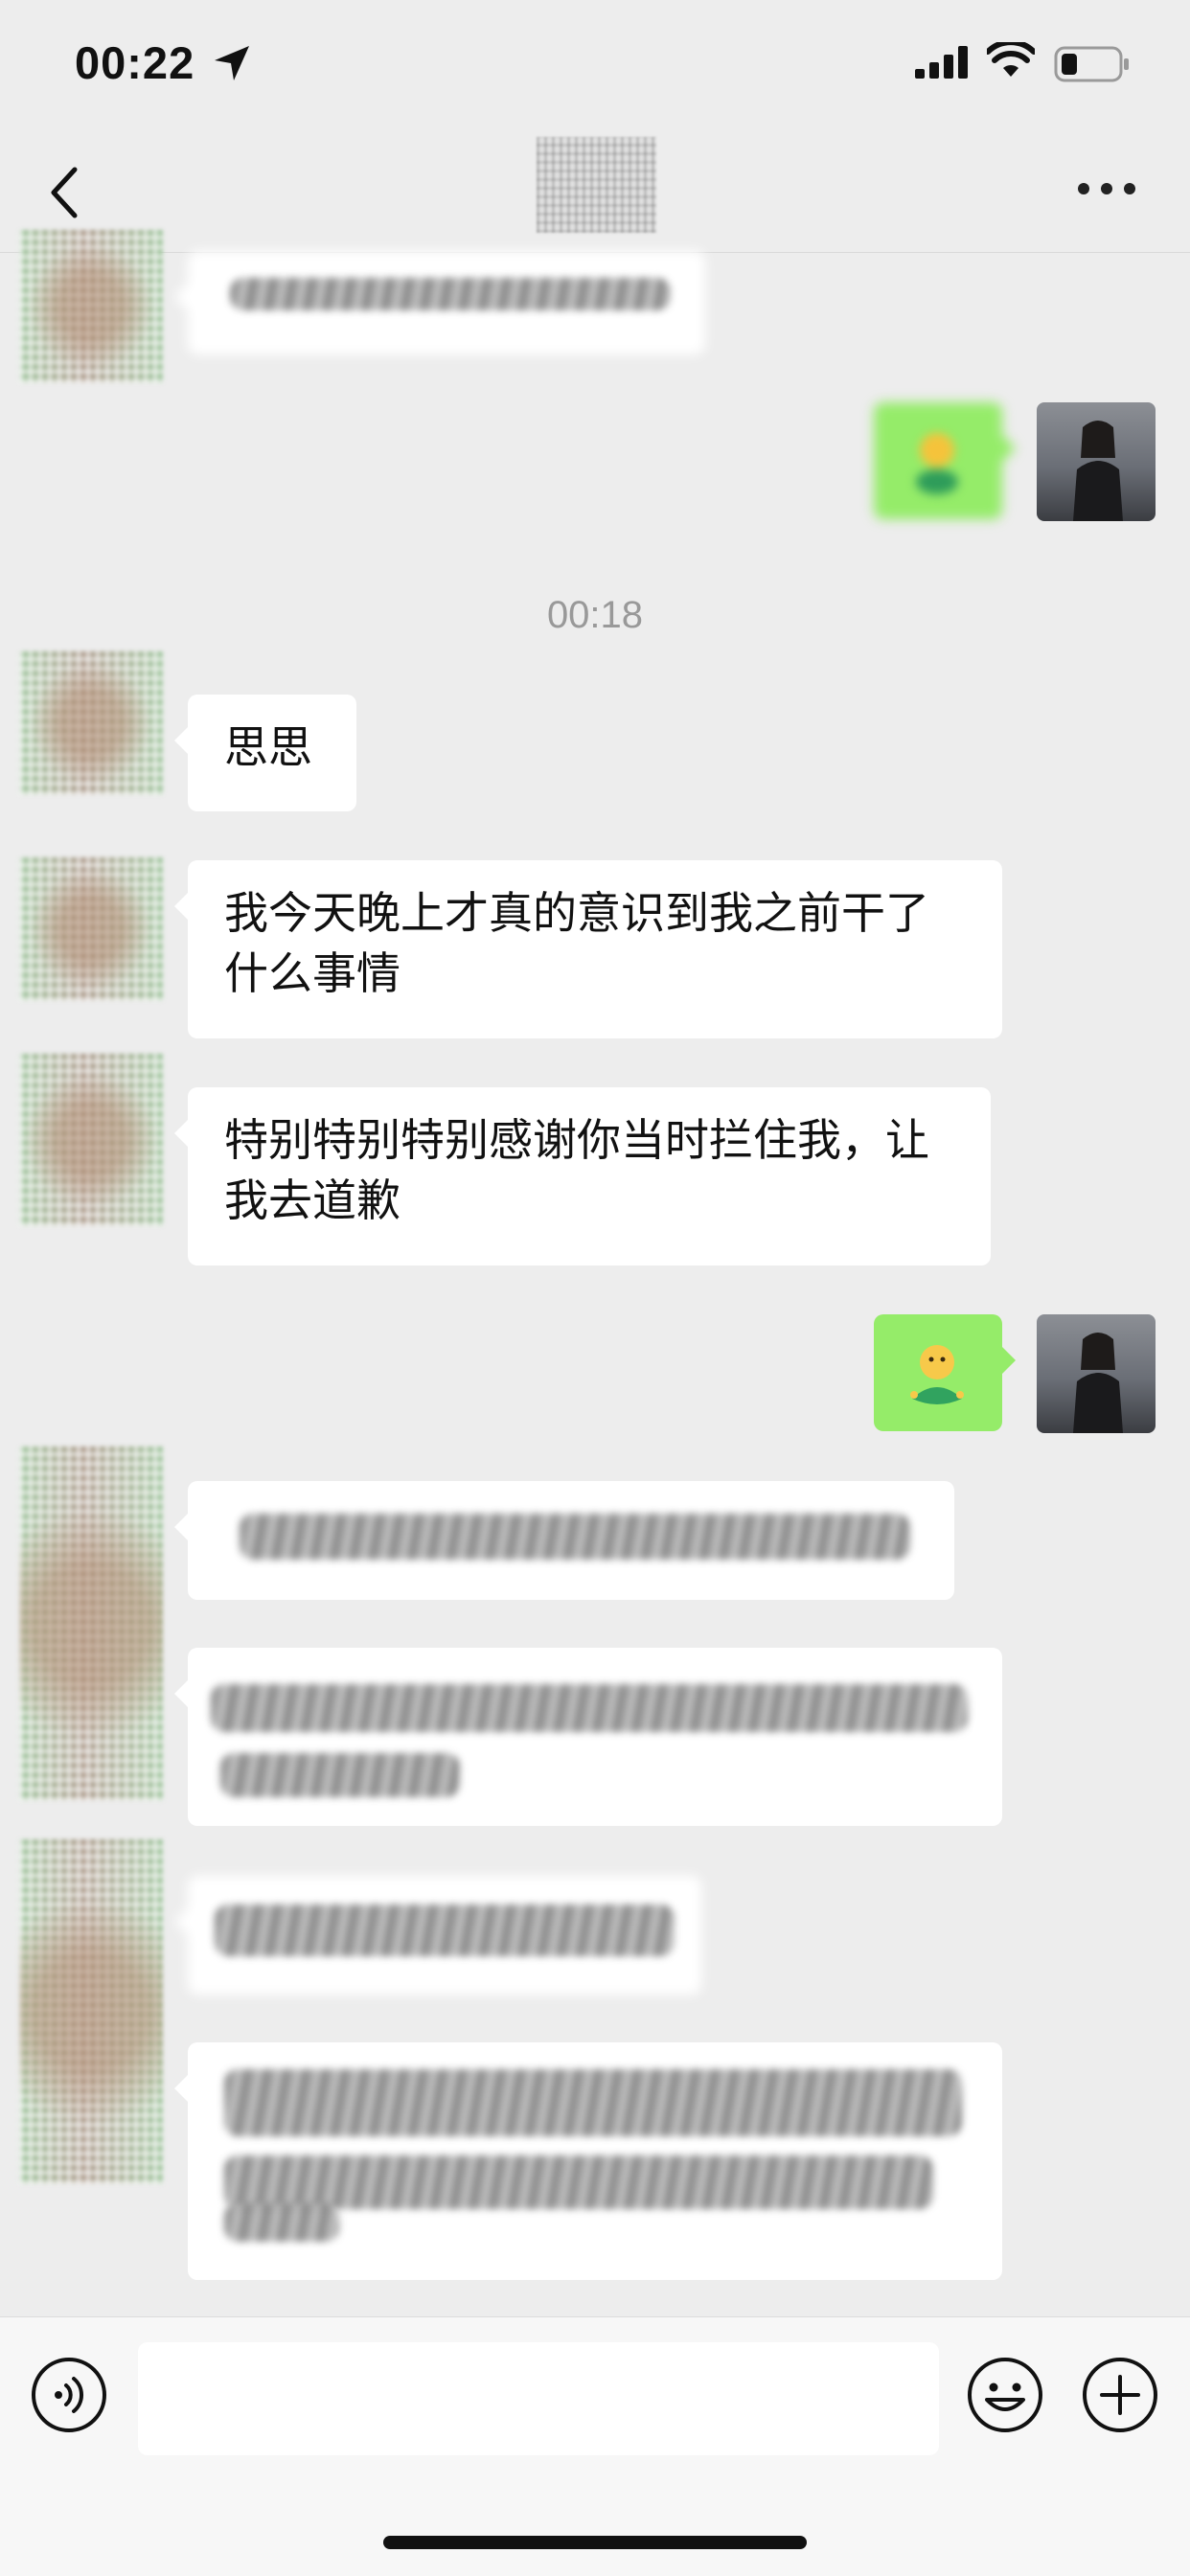  Describe the element at coordinates (1011, 60) in the screenshot. I see `wifi-icon` at that location.